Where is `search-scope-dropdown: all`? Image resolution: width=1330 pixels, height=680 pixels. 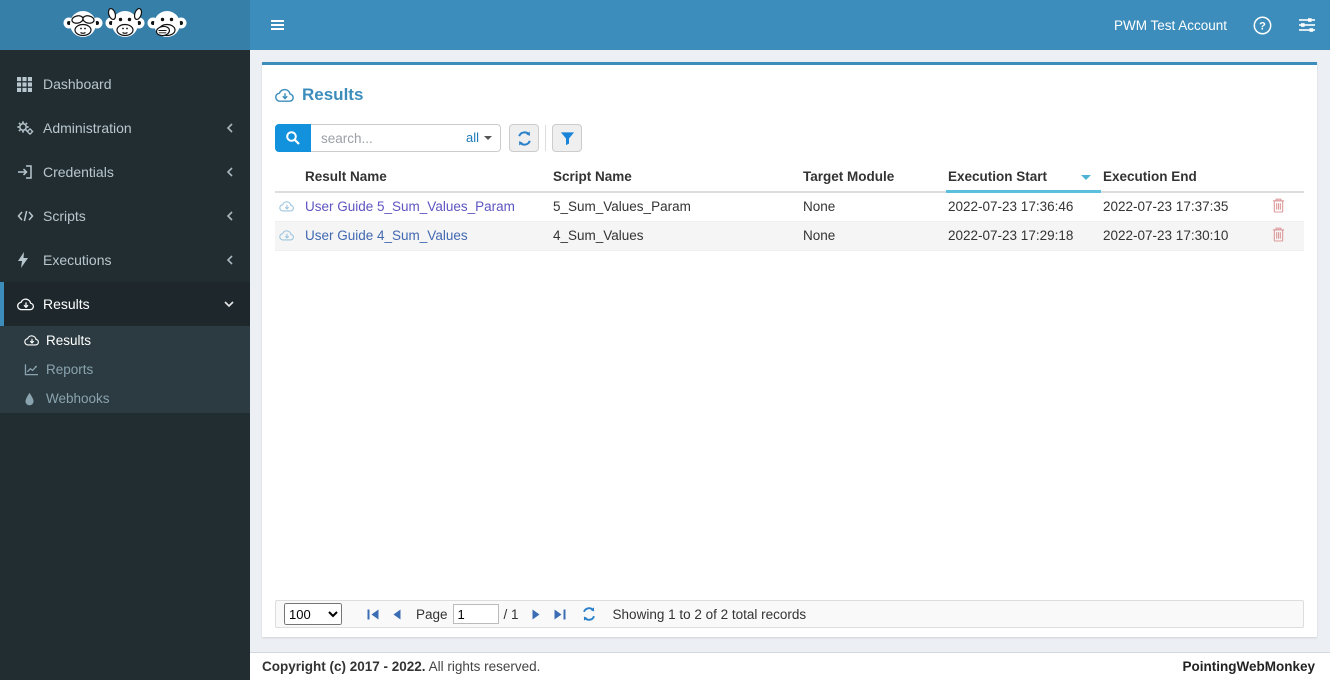 search-scope-dropdown: all is located at coordinates (479, 137).